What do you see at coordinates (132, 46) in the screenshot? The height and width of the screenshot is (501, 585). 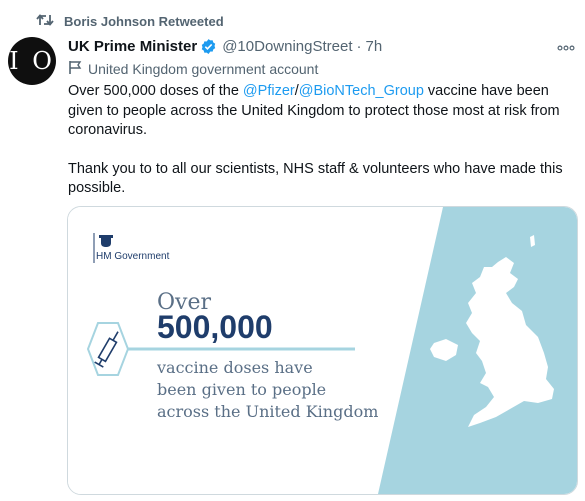 I see `author-name: UK Prime Minister` at bounding box center [132, 46].